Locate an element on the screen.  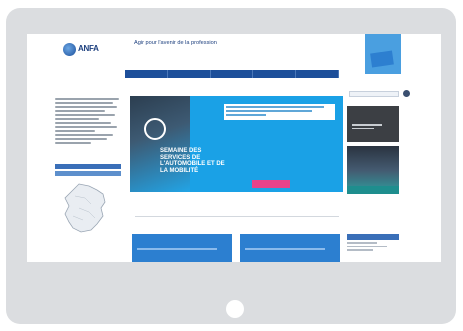
left-quick-links is located at coordinates (88, 171).